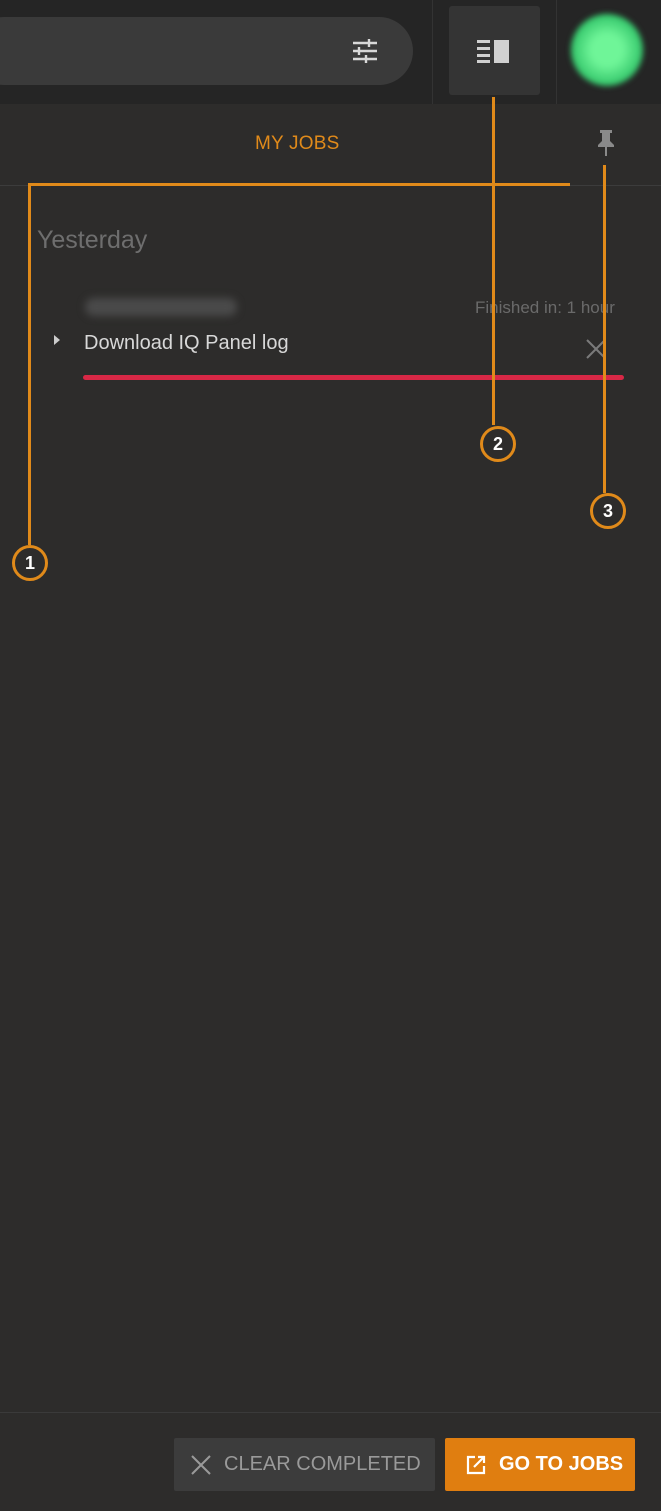 This screenshot has width=661, height=1511. What do you see at coordinates (353, 377) in the screenshot?
I see `job-status-bar` at bounding box center [353, 377].